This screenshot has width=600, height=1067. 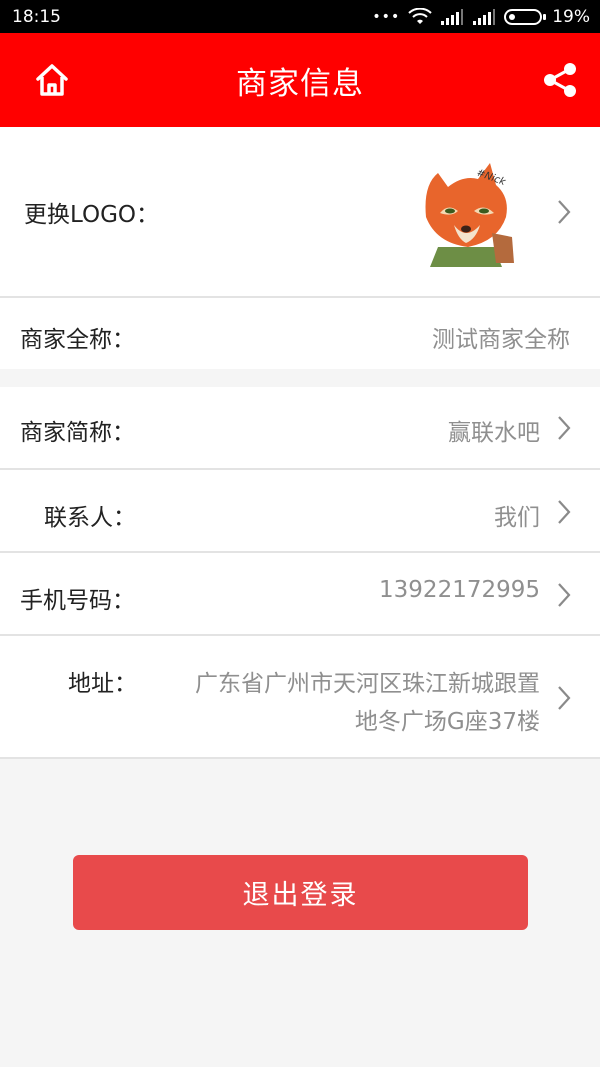 I want to click on contact-label: 联系人：, so click(x=90, y=518).